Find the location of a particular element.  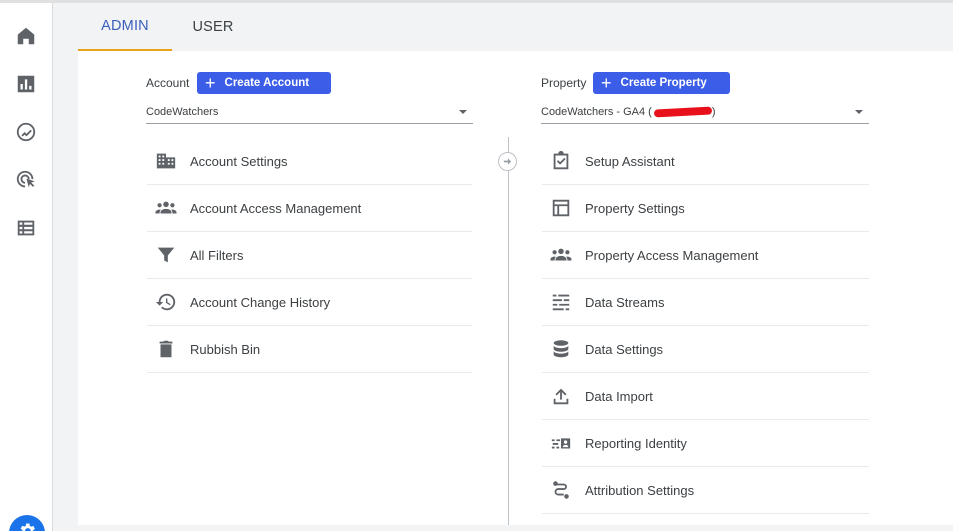

property-label: Property is located at coordinates (564, 83).